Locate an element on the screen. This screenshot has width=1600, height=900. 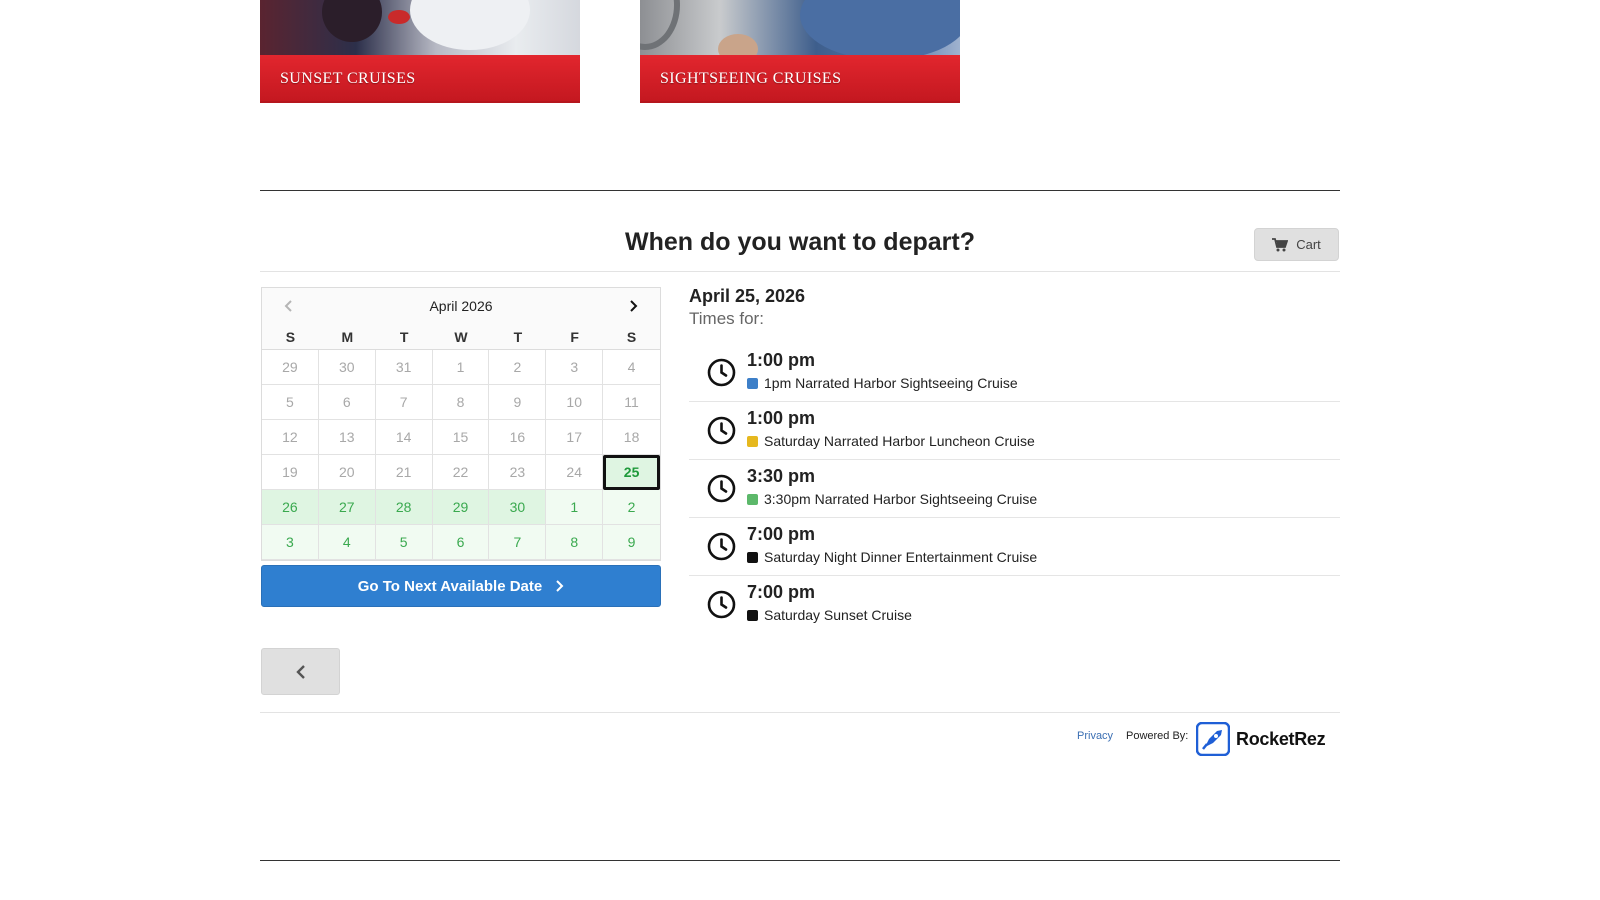
calendar-day-disabled: 12 is located at coordinates (290, 437).